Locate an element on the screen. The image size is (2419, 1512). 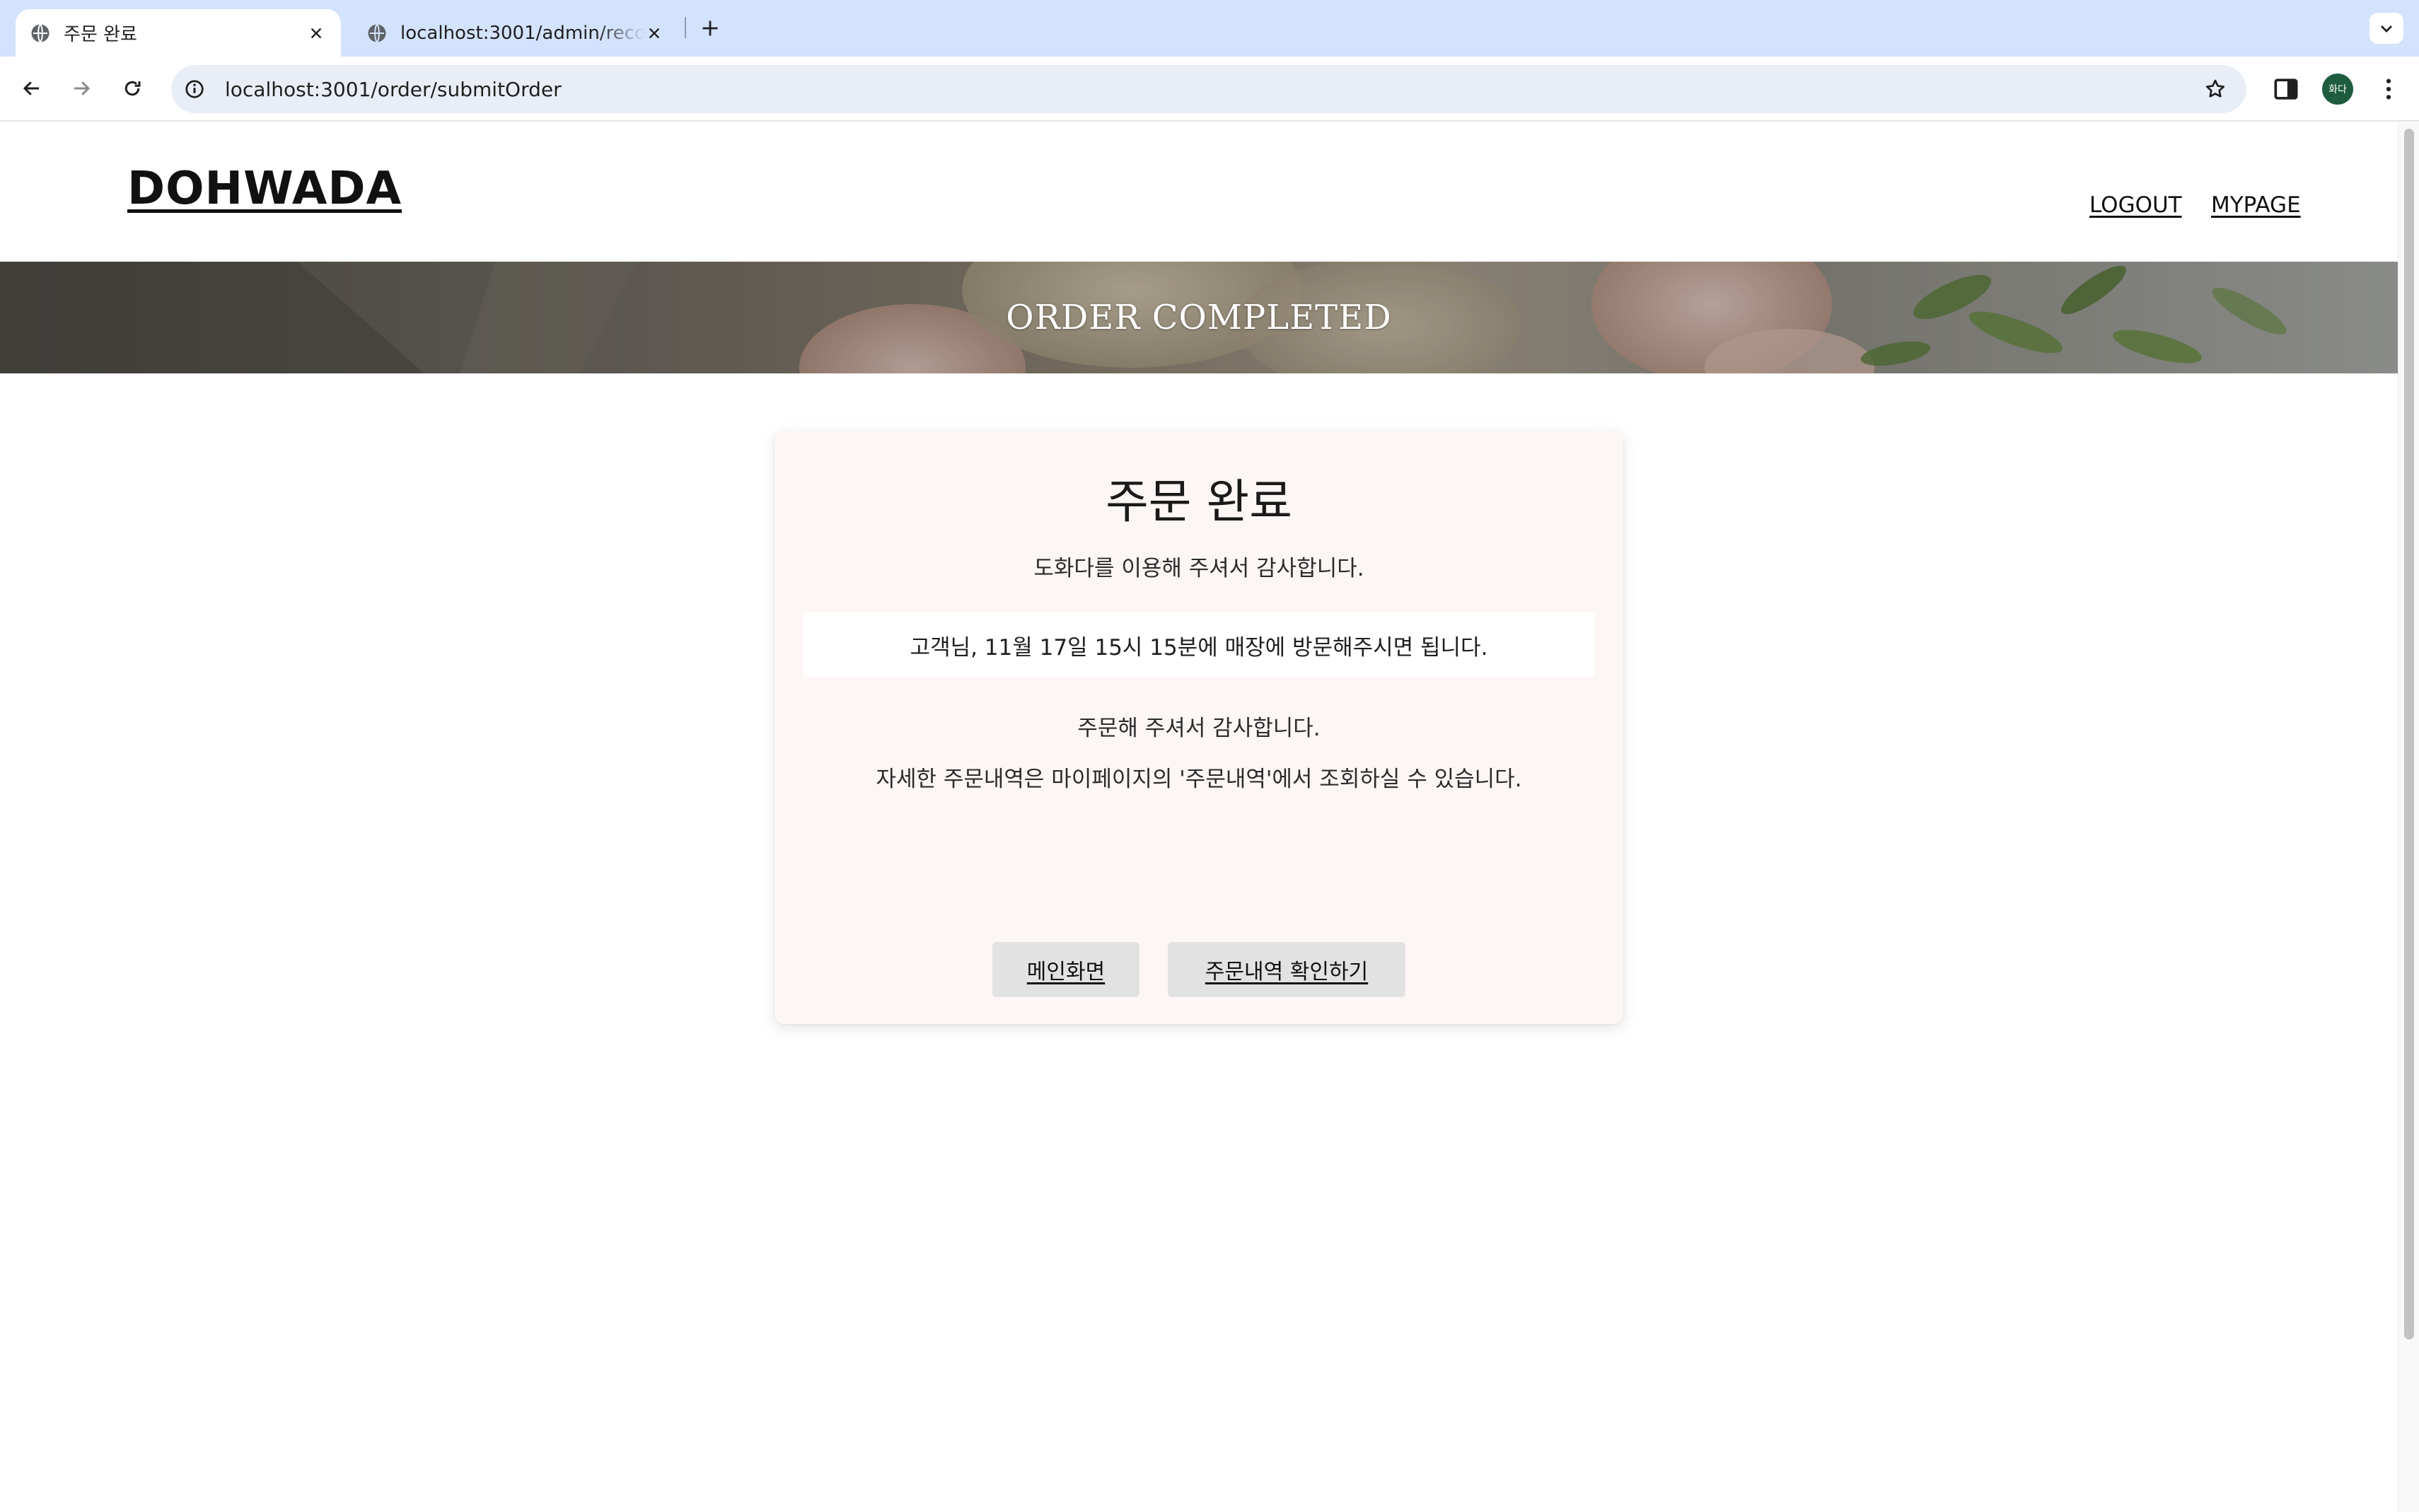
tab-title: 주문 완료 is located at coordinates (100, 34).